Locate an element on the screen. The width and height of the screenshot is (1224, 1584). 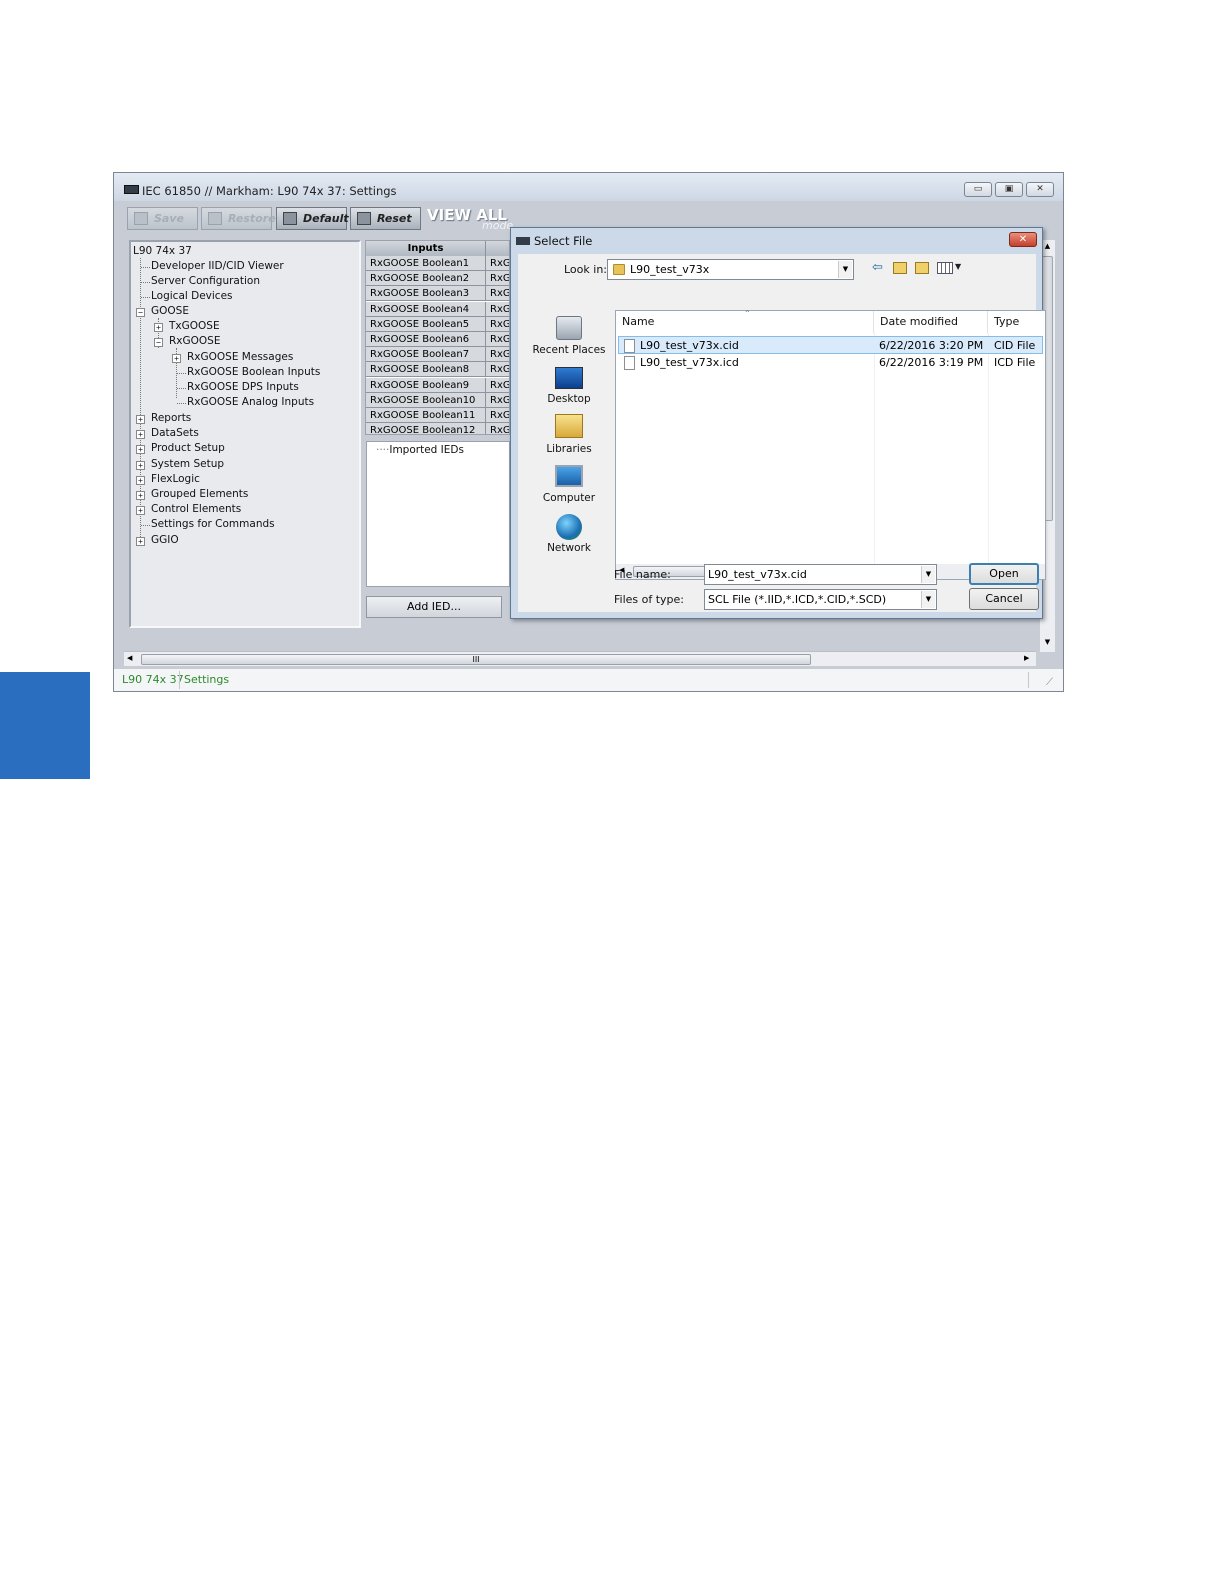
tree-item-imported-ieds: ····Imported IEDs is located at coordinates (420, 450).